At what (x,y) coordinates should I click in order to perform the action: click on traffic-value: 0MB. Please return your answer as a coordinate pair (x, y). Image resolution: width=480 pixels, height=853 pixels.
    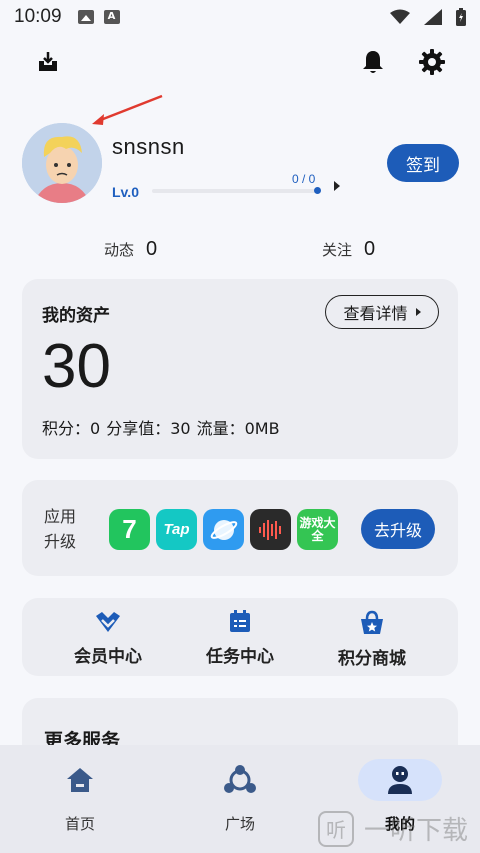
    Looking at the image, I should click on (262, 428).